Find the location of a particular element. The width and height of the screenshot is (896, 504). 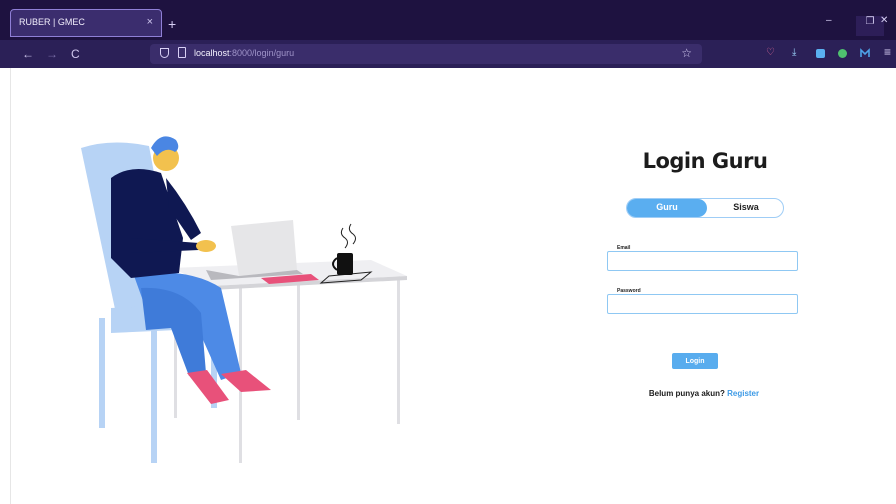

register-prompt: Belum punya akun? Register is located at coordinates (704, 393).